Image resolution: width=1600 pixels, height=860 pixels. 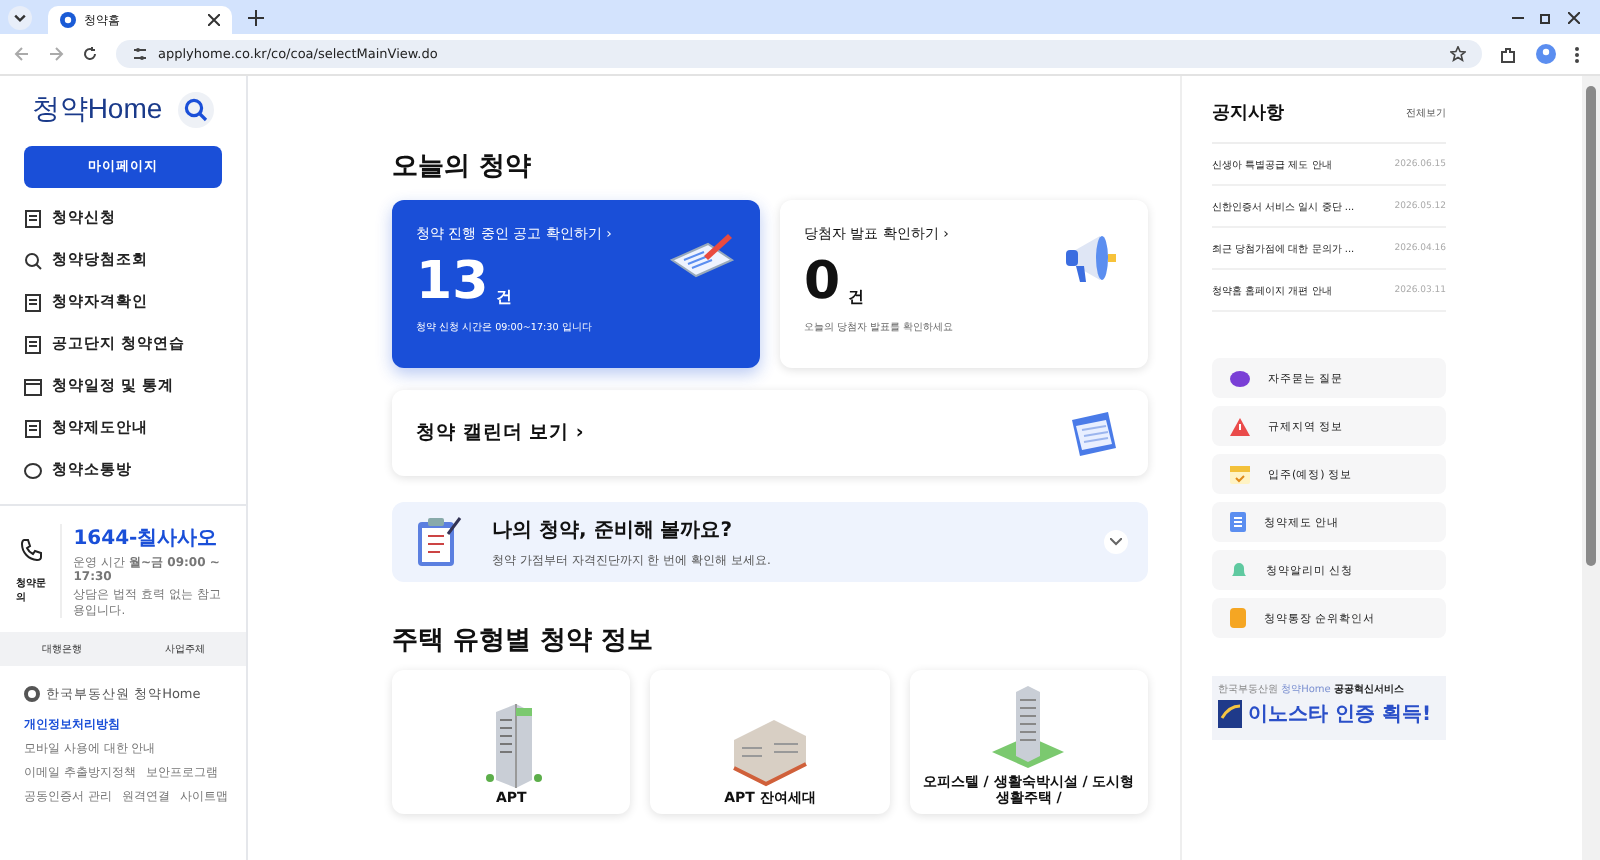 What do you see at coordinates (1239, 570) in the screenshot?
I see `bell-icon` at bounding box center [1239, 570].